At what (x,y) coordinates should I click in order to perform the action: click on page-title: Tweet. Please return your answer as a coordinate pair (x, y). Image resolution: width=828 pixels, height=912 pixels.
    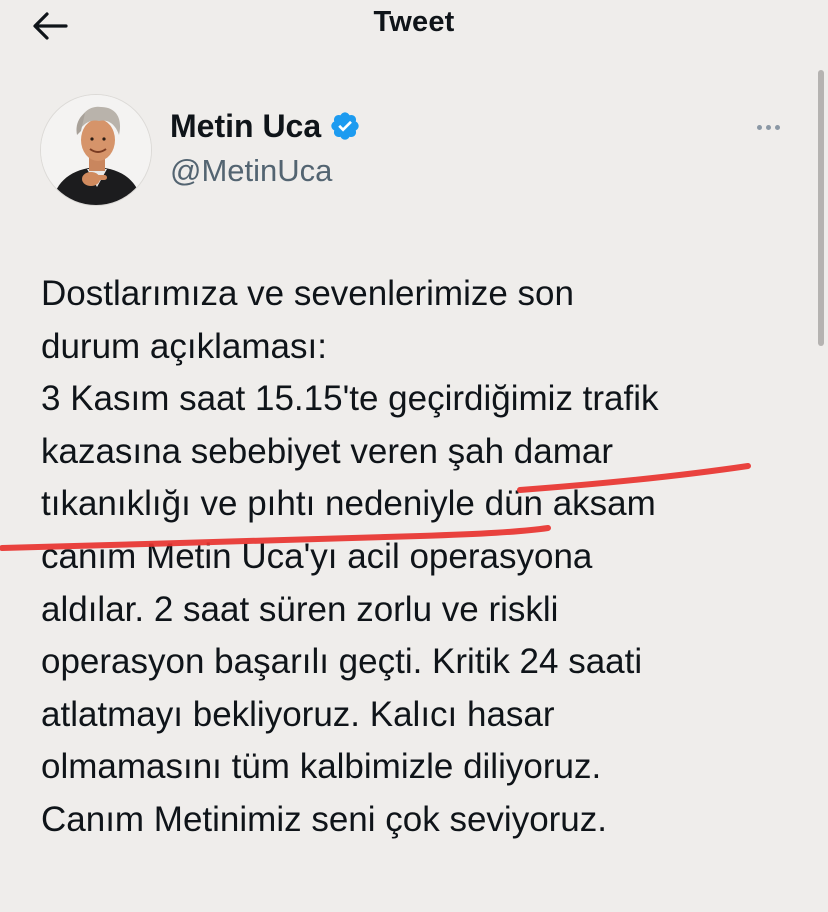
    Looking at the image, I should click on (414, 22).